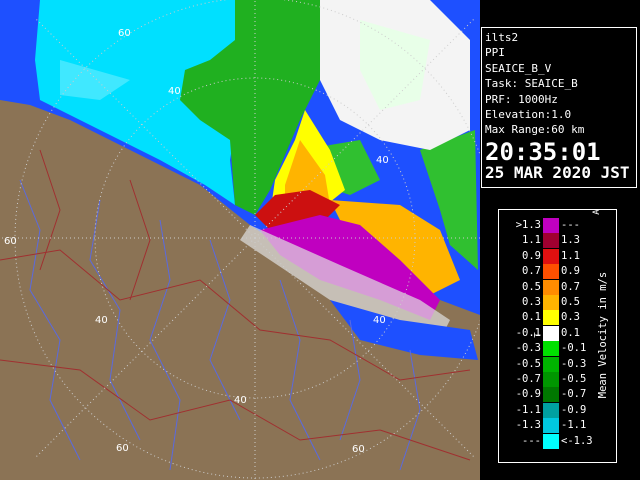 This screenshot has width=640, height=480. I want to click on legend-top-marker: A, so click(597, 212).